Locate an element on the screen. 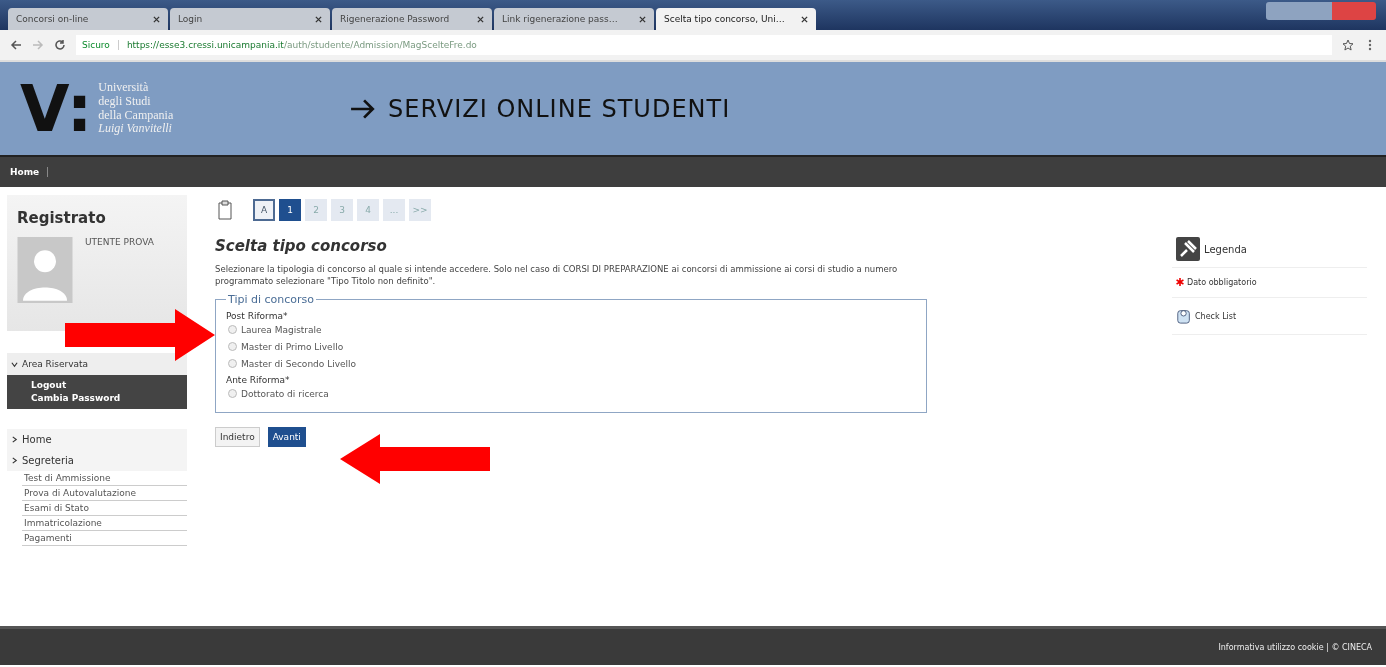 The width and height of the screenshot is (1386, 667). secure-label: Sicuro is located at coordinates (100, 45).